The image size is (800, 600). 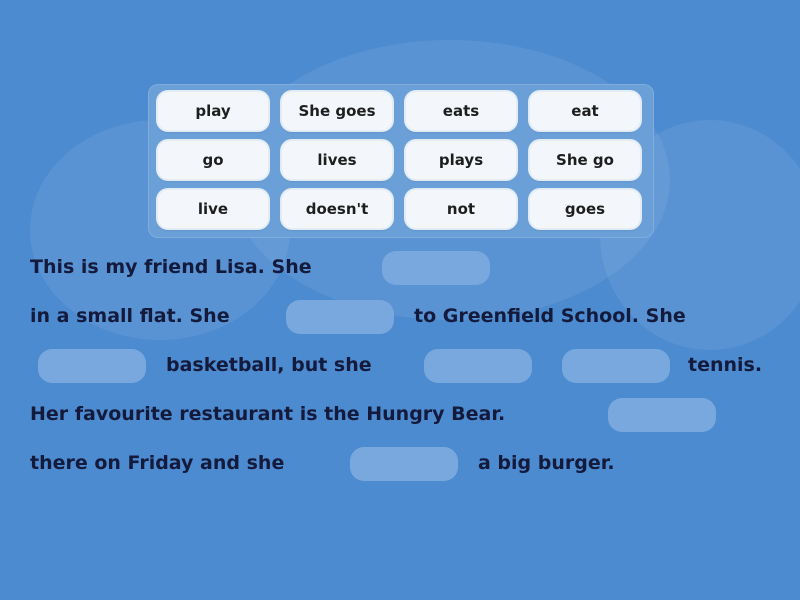 I want to click on word-tile: lives, so click(x=337, y=160).